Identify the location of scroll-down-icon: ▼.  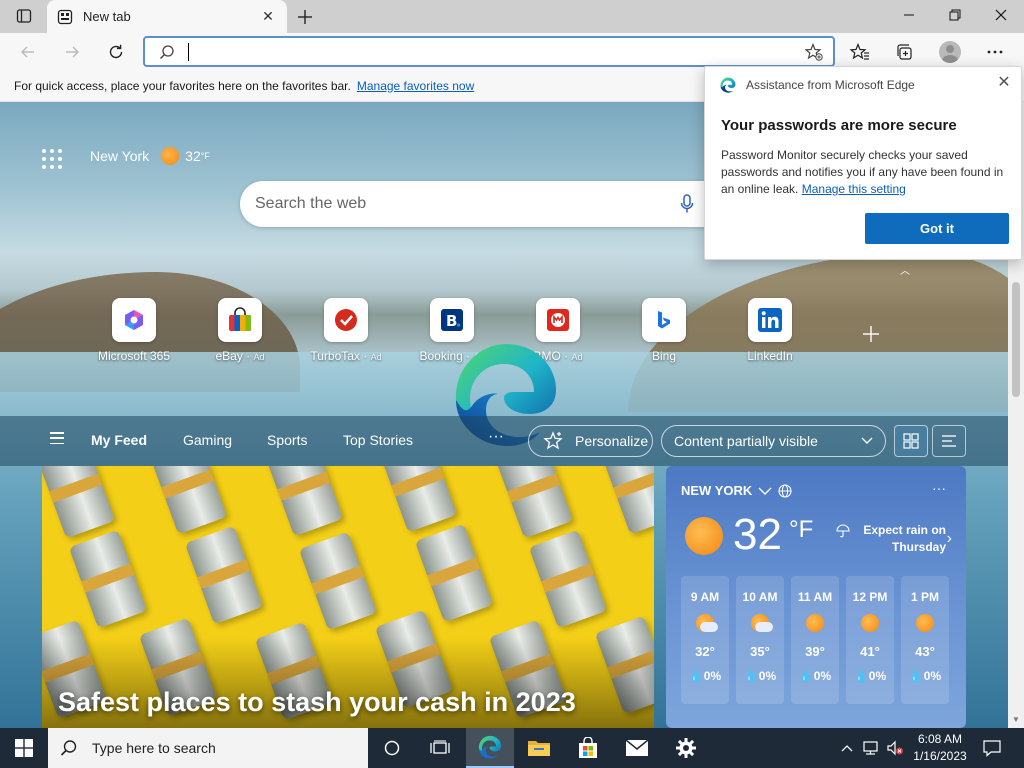
(1016, 719).